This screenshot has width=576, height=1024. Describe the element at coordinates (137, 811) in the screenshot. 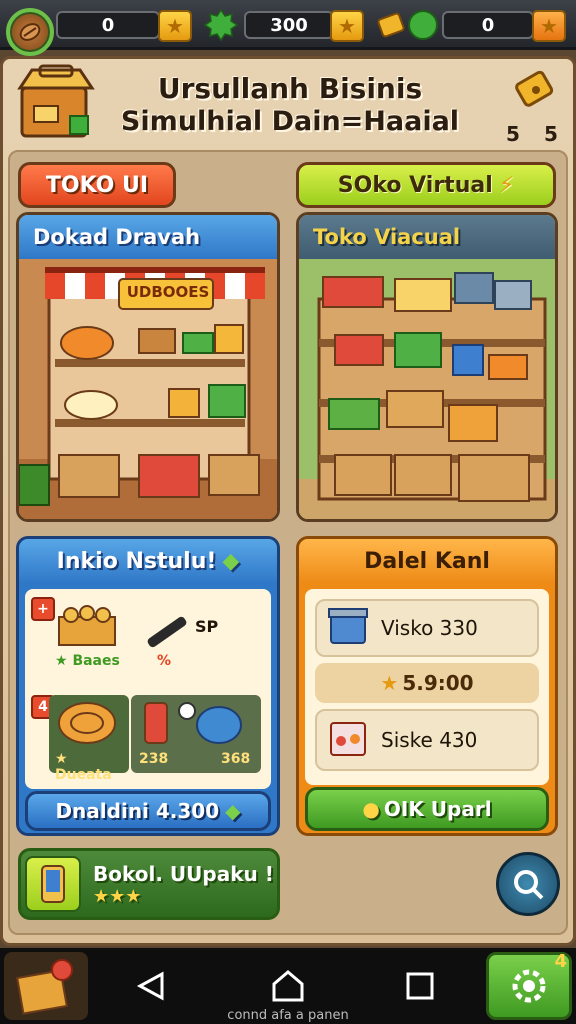

I see `inventory-total-label: Dnaldini 4.300` at that location.